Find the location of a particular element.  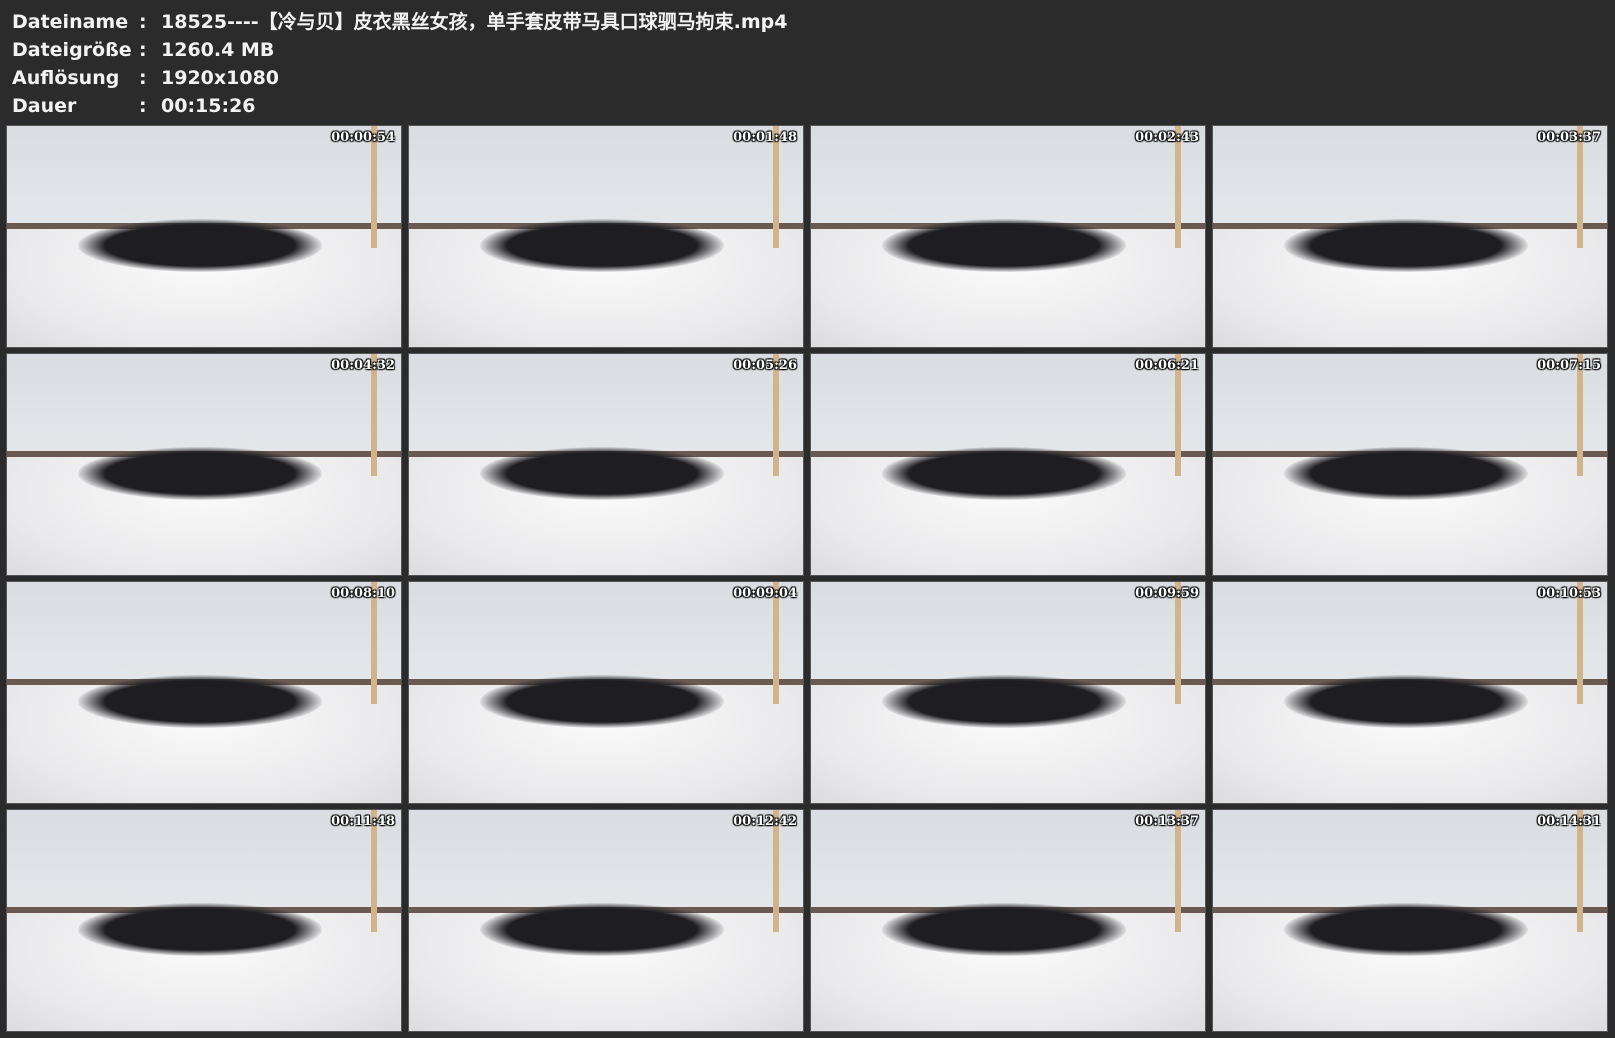

video-thumbnail: 00:14:31 is located at coordinates (1410, 920).